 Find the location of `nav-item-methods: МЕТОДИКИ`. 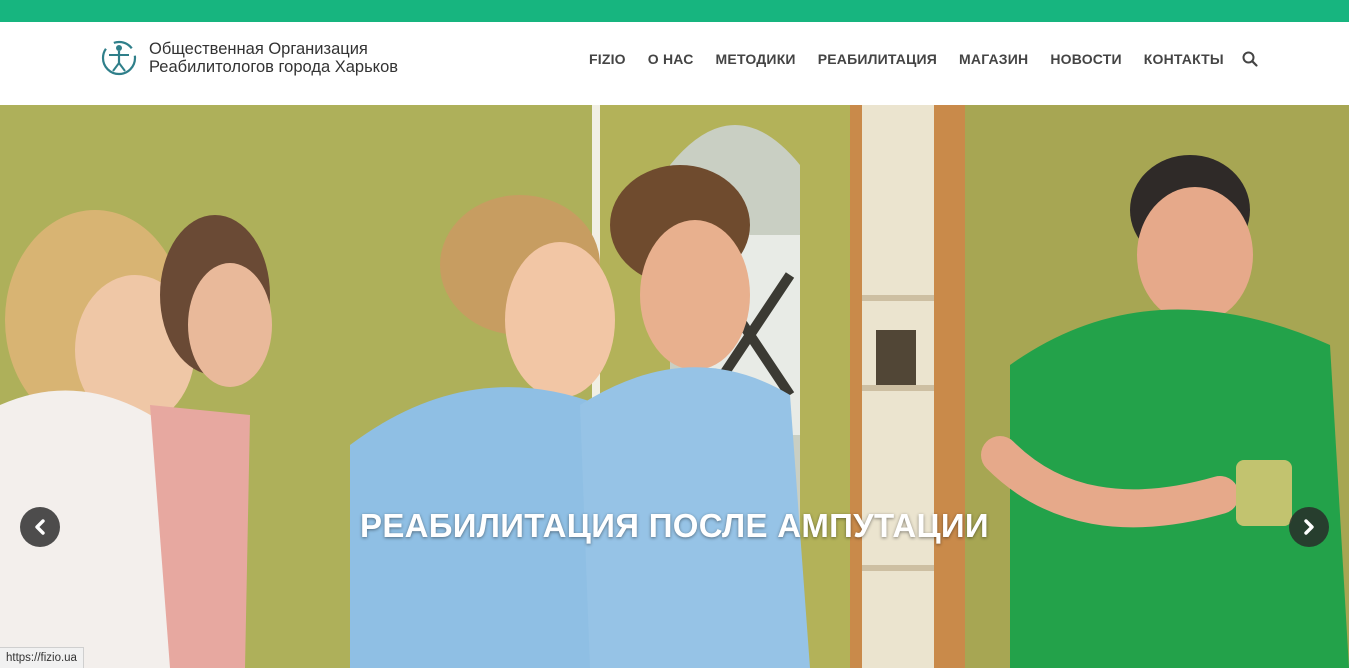

nav-item-methods: МЕТОДИКИ is located at coordinates (756, 59).